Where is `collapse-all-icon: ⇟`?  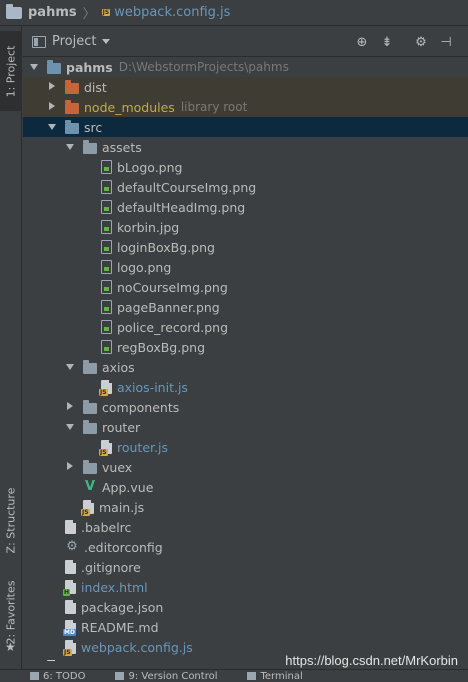 collapse-all-icon: ⇟ is located at coordinates (387, 42).